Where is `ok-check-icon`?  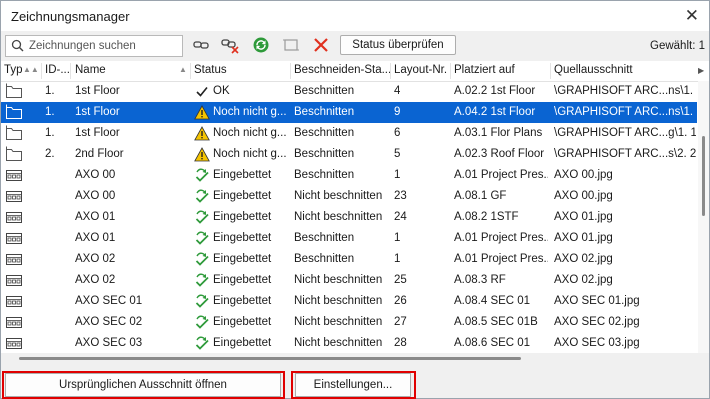 ok-check-icon is located at coordinates (202, 91).